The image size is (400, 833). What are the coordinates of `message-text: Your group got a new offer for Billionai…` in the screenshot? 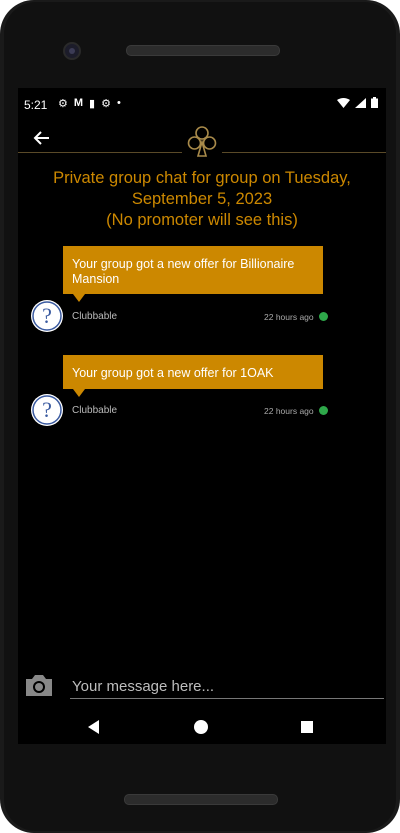 It's located at (183, 271).